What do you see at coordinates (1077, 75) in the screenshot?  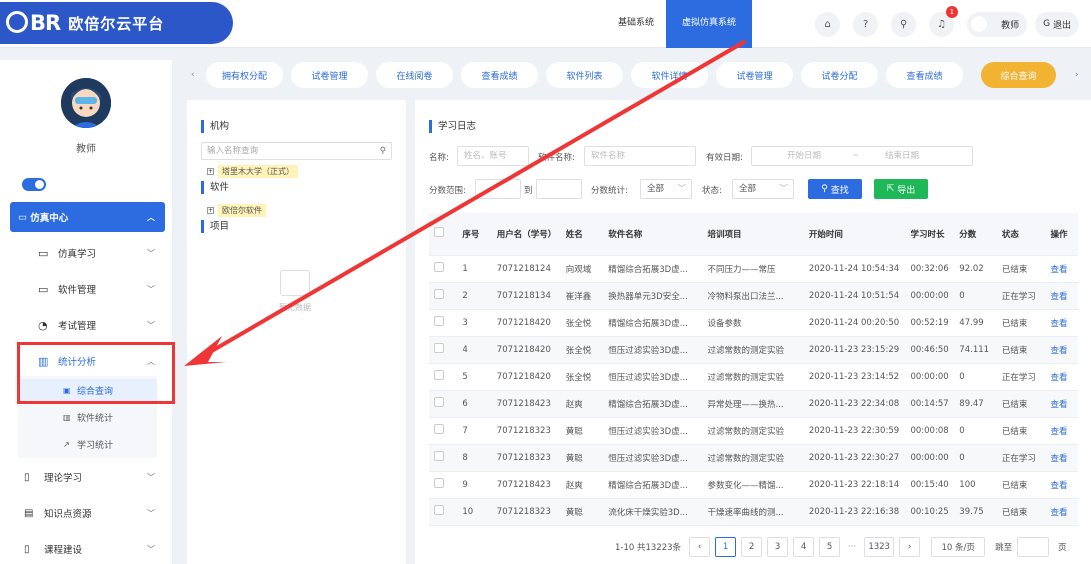 I see `tab-scroll-right-icon: ›` at bounding box center [1077, 75].